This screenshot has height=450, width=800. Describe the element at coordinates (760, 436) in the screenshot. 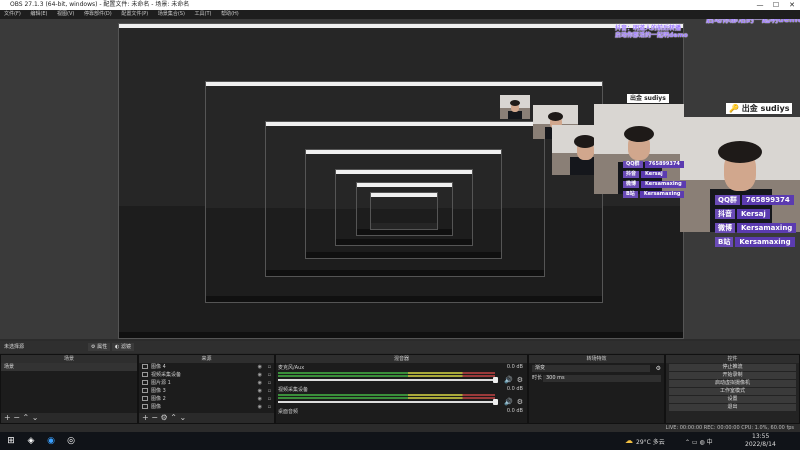

I see `clock-time: 13:55` at that location.